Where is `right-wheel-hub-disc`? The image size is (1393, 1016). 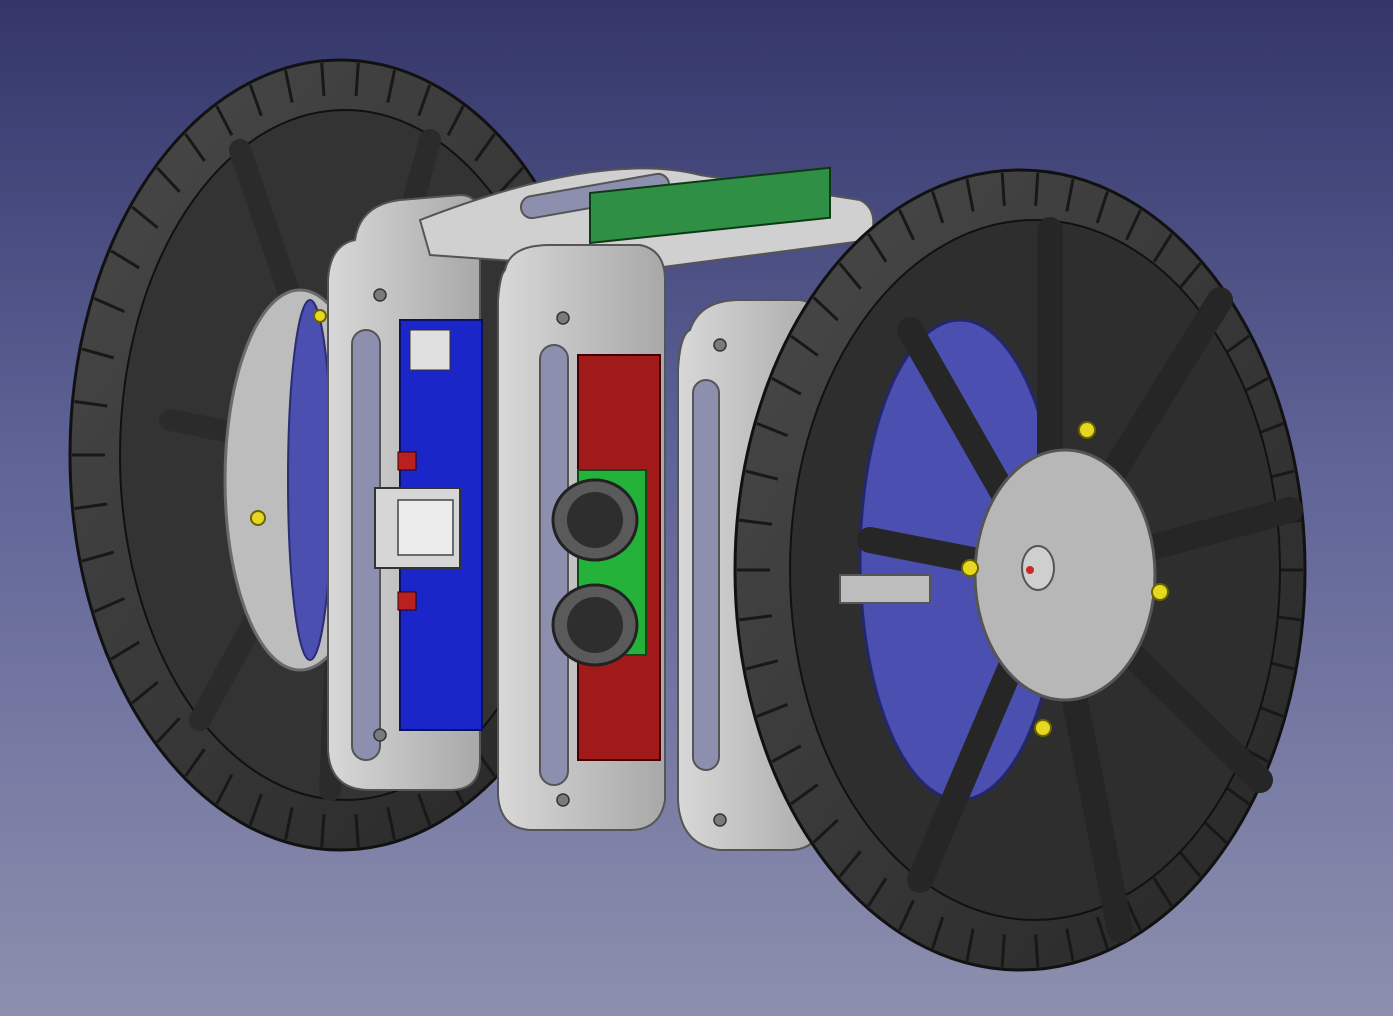
right-wheel-hub-disc is located at coordinates (1065, 575).